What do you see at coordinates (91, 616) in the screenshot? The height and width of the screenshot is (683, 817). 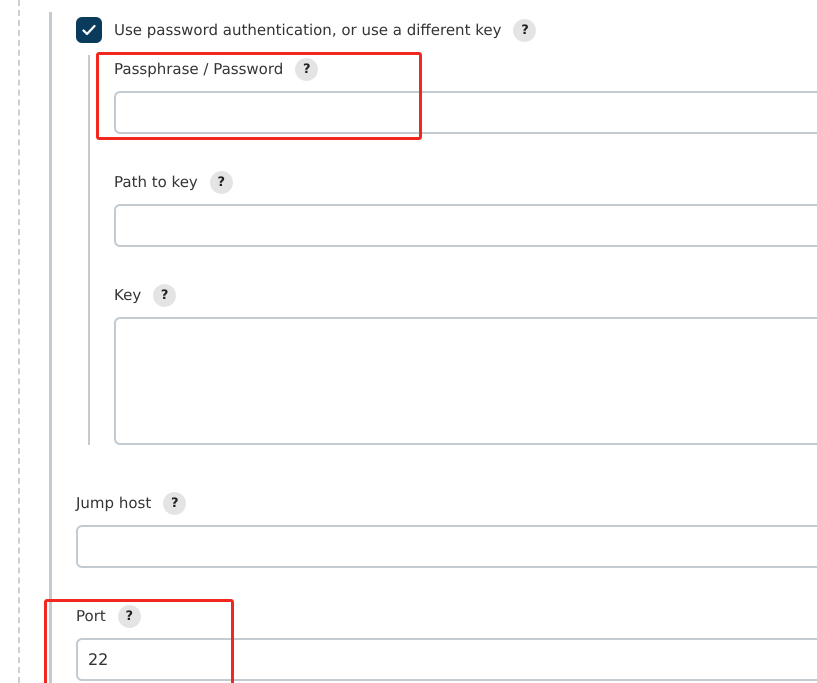 I see `field-label: Port` at bounding box center [91, 616].